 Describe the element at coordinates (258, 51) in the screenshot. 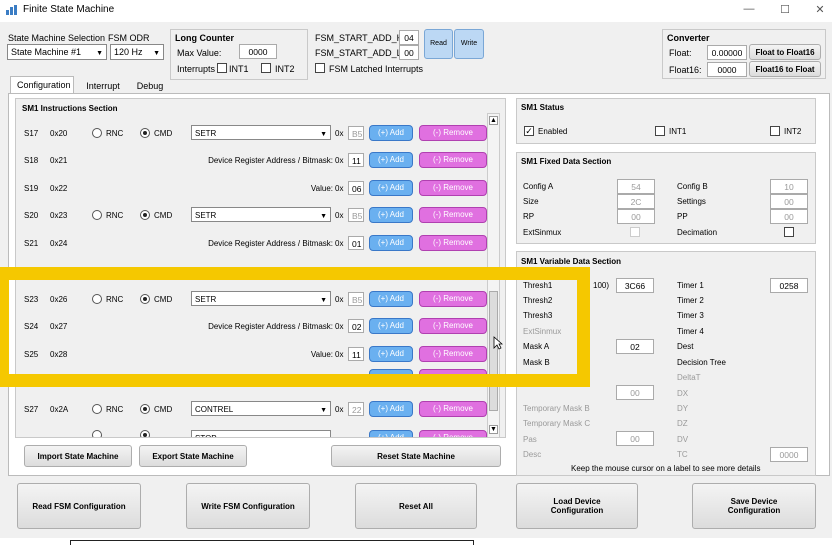

I see `max-value-field: 0000` at that location.